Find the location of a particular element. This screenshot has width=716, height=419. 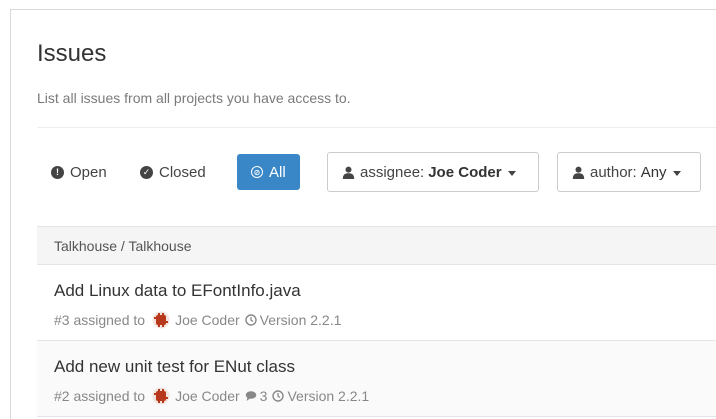

page-title: Issues is located at coordinates (72, 53).